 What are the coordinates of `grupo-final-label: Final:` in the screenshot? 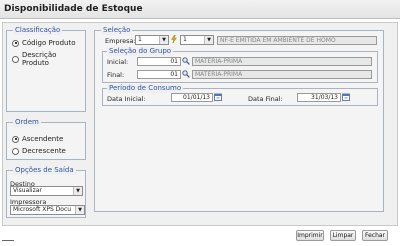 It's located at (116, 75).